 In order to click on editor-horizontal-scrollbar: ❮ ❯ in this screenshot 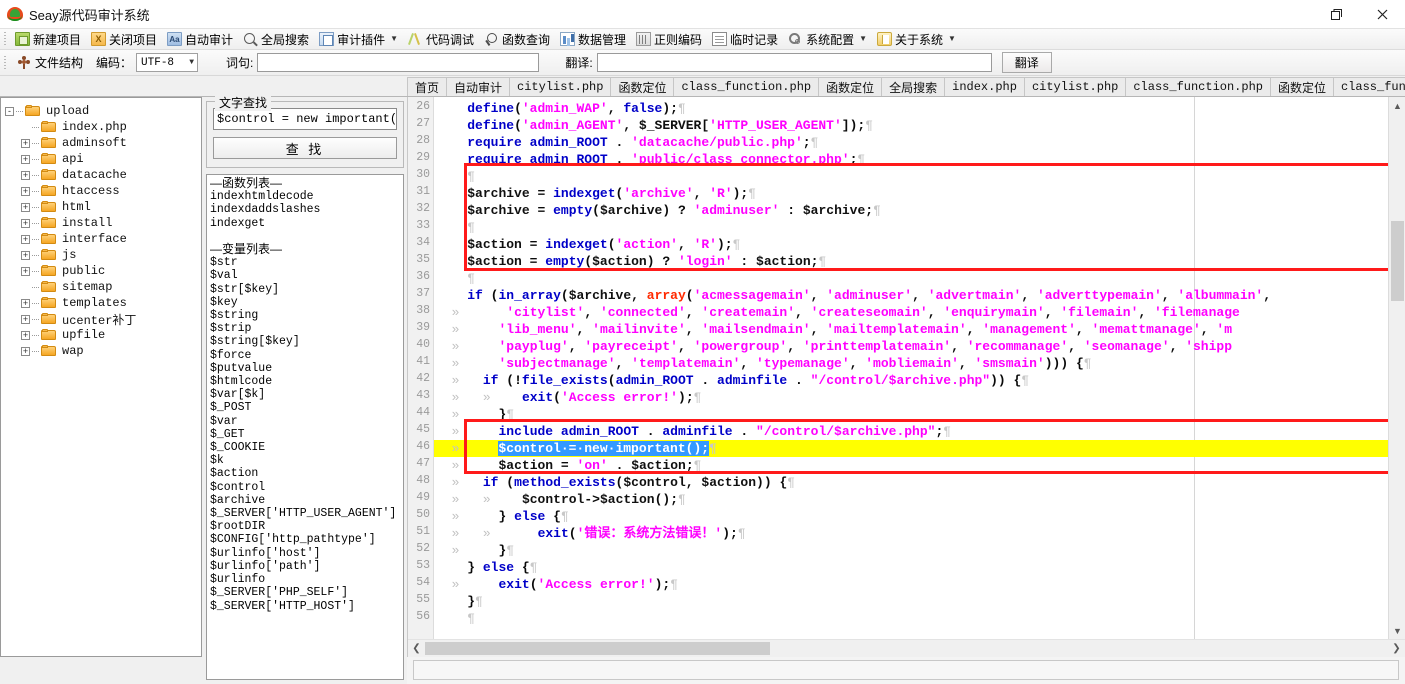, I will do `click(906, 648)`.